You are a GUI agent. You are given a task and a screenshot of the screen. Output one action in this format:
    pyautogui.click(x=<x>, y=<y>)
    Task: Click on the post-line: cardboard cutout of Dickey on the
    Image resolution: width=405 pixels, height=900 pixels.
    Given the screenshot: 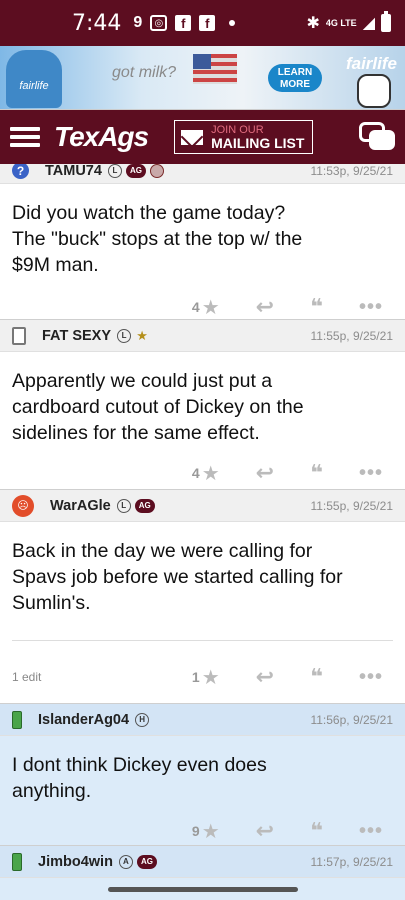 What is the action you would take?
    pyautogui.click(x=158, y=407)
    